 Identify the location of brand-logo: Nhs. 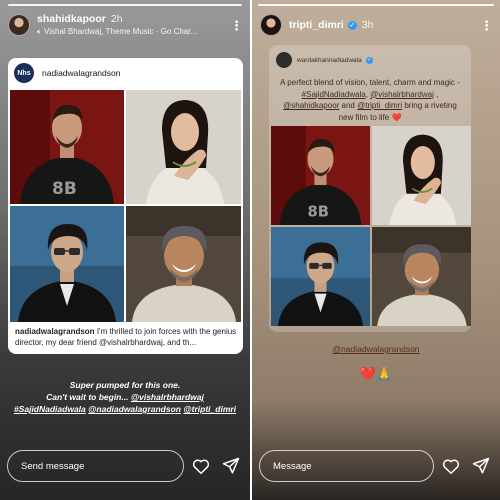
(24, 73).